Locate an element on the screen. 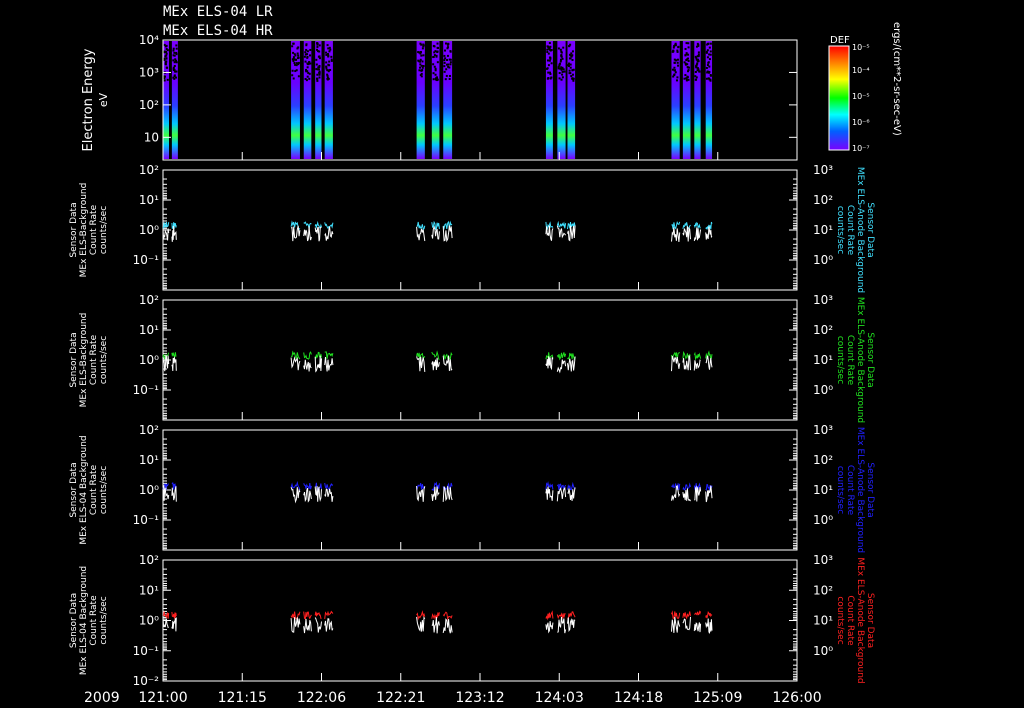 The width and height of the screenshot is (1024, 708). y-tick-label: 10² is located at coordinates (149, 105).